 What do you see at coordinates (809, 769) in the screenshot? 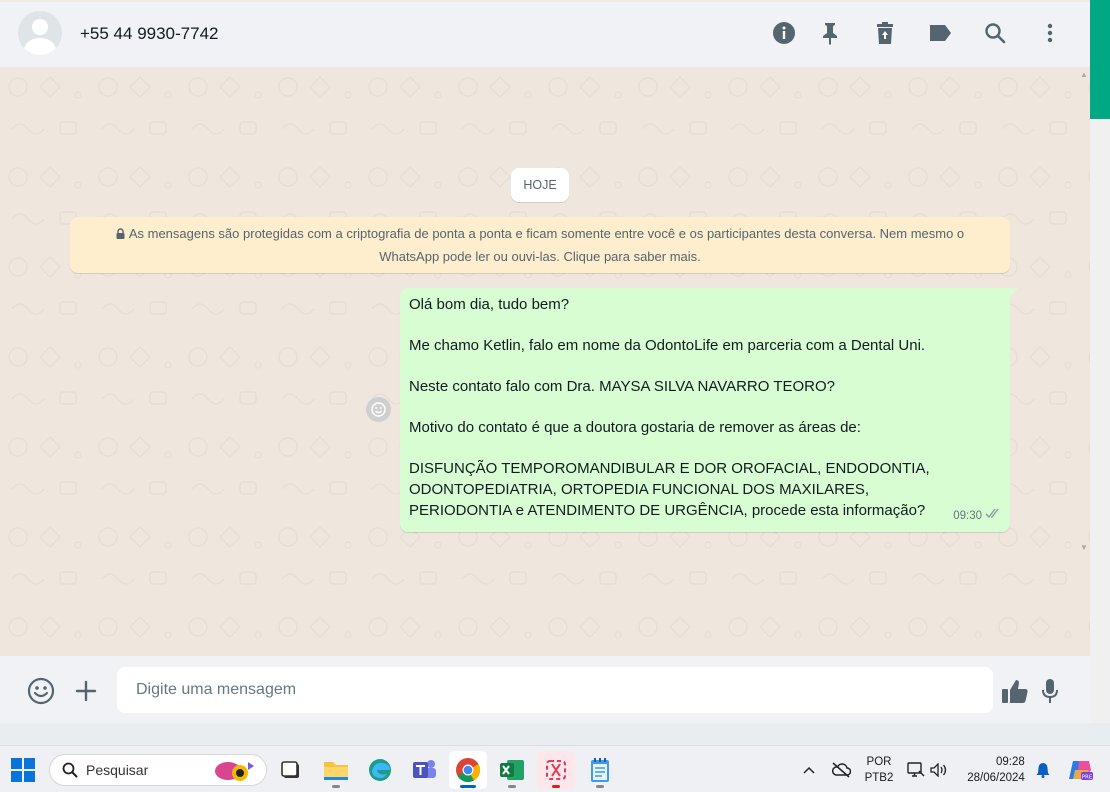
I see `show-hidden-icons-chevron-icon` at bounding box center [809, 769].